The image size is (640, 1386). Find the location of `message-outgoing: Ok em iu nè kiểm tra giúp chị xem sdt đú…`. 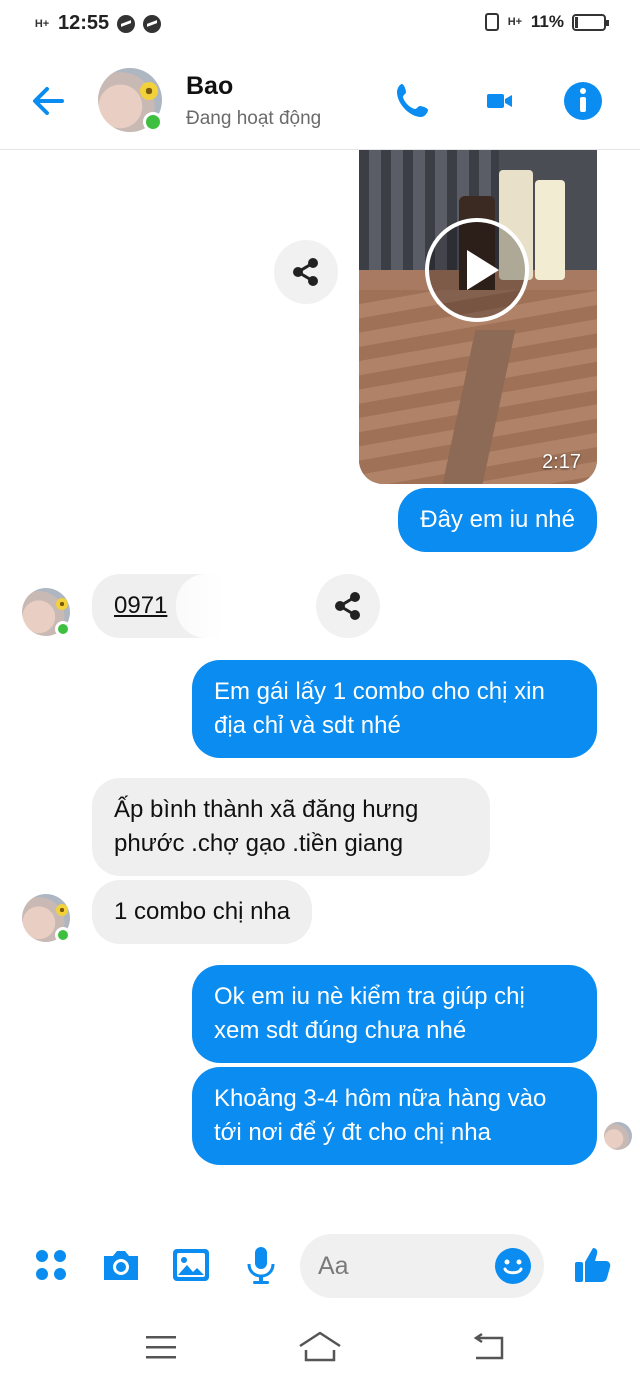

message-outgoing: Ok em iu nè kiểm tra giúp chị xem sdt đú… is located at coordinates (394, 1014).